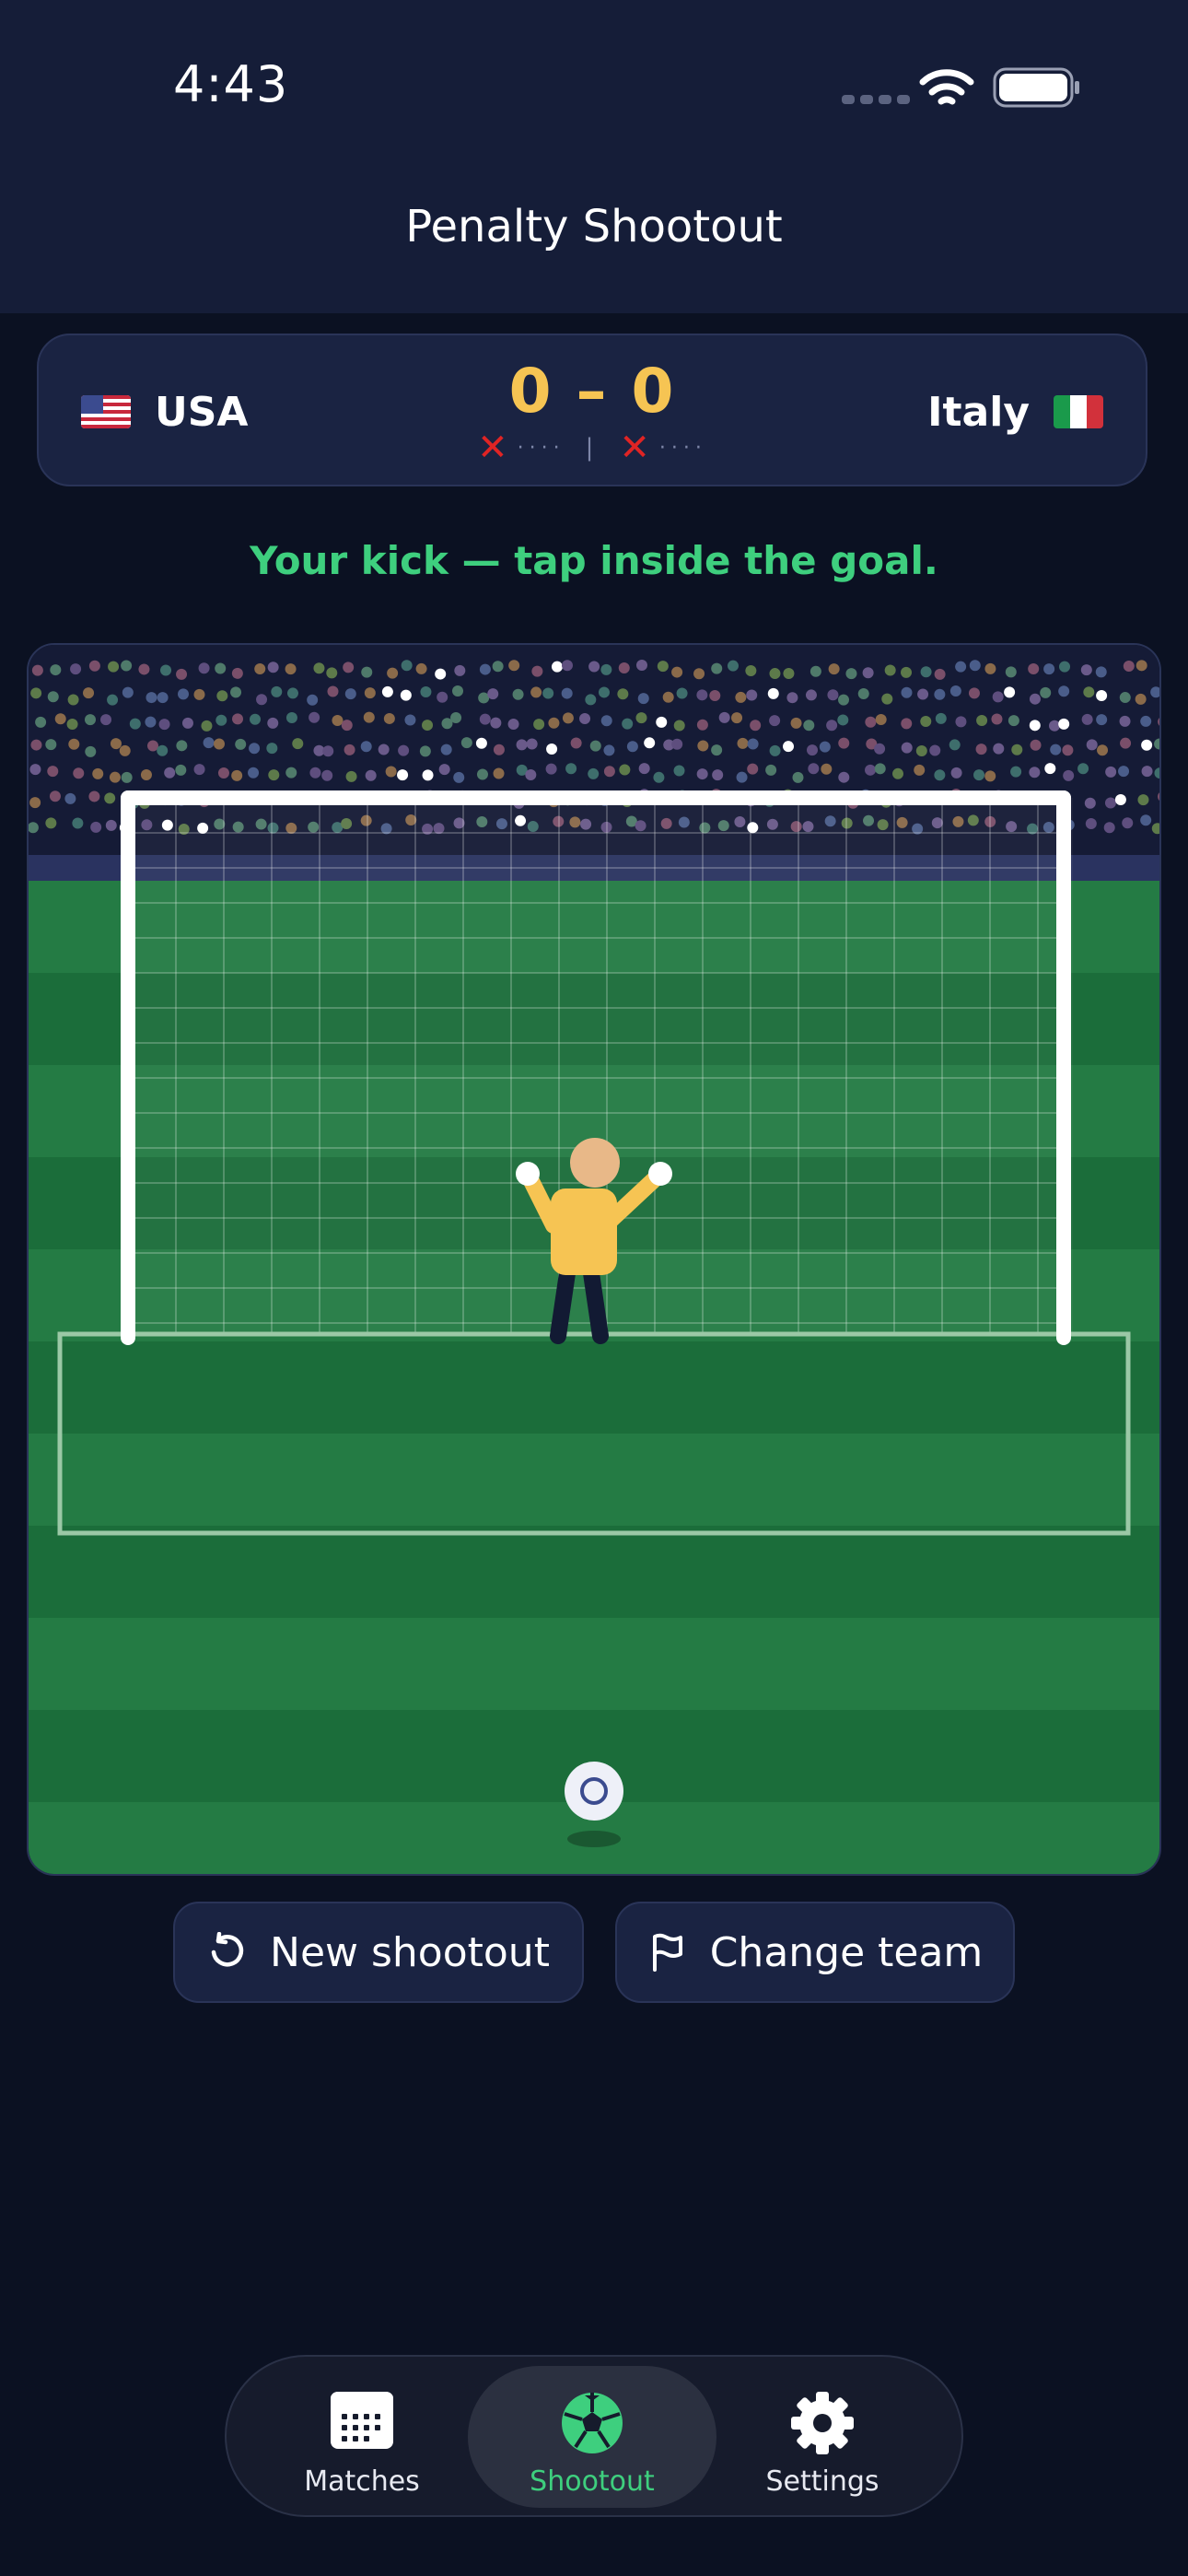  I want to click on page-title: Penalty Shootout, so click(594, 227).